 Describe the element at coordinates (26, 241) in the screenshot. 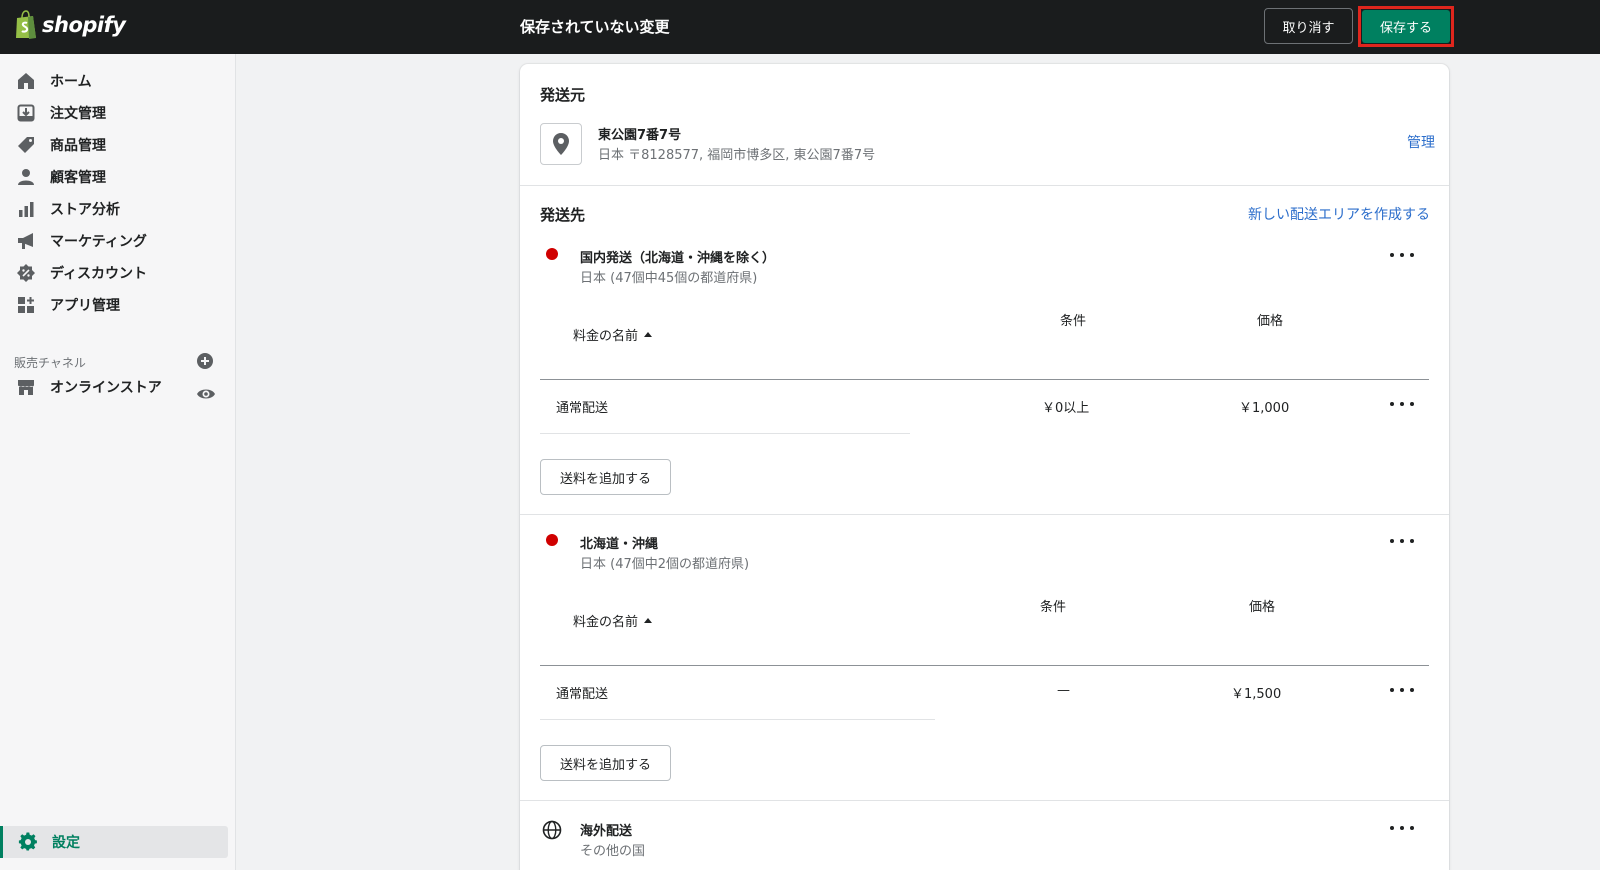

I see `megaphone-icon` at that location.